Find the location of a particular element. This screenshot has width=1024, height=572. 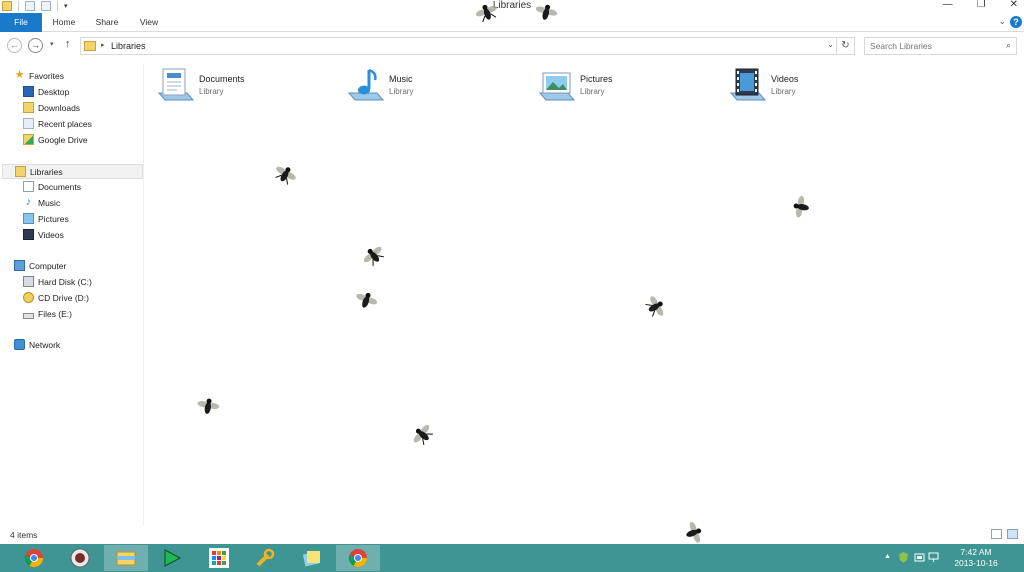

search-input is located at coordinates (930, 46).